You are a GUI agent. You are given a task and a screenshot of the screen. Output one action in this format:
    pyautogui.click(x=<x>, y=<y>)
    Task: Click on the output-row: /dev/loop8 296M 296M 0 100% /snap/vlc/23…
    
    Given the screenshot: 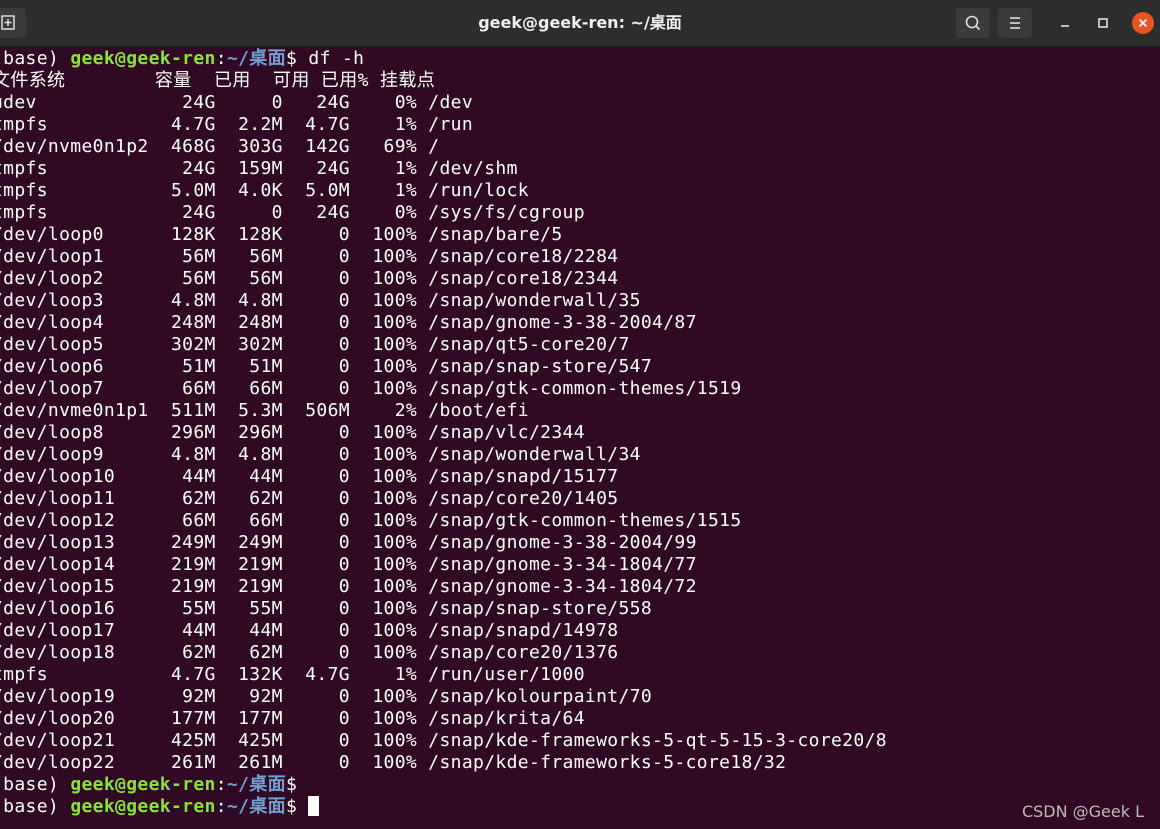 What is the action you would take?
    pyautogui.click(x=292, y=432)
    